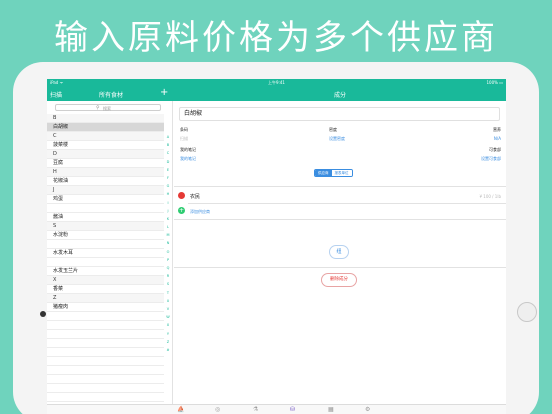 This screenshot has width=552, height=414. What do you see at coordinates (168, 325) in the screenshot?
I see `index-letter: X` at bounding box center [168, 325].